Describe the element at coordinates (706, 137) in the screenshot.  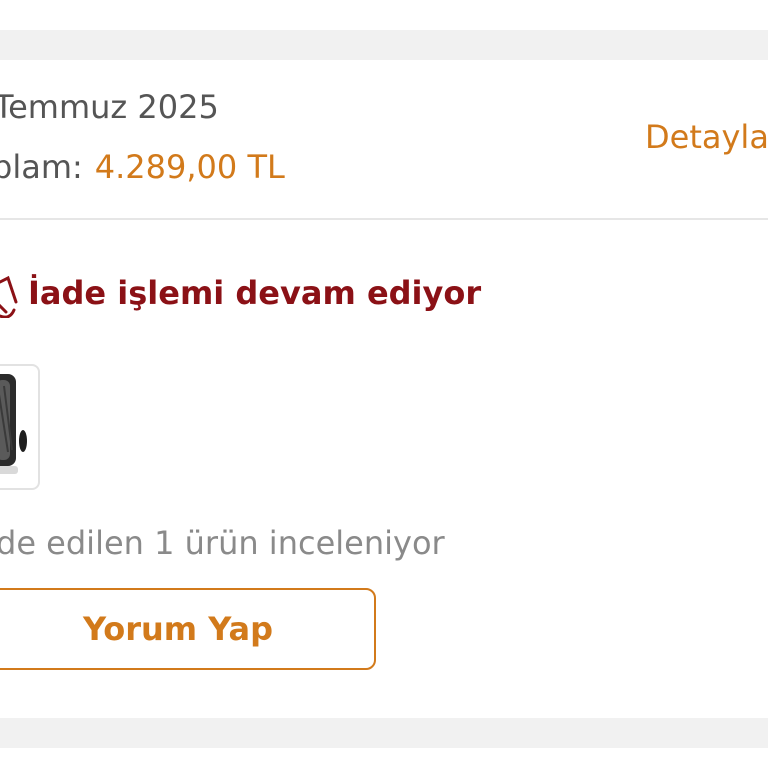
I see `details-link: Detayla` at that location.